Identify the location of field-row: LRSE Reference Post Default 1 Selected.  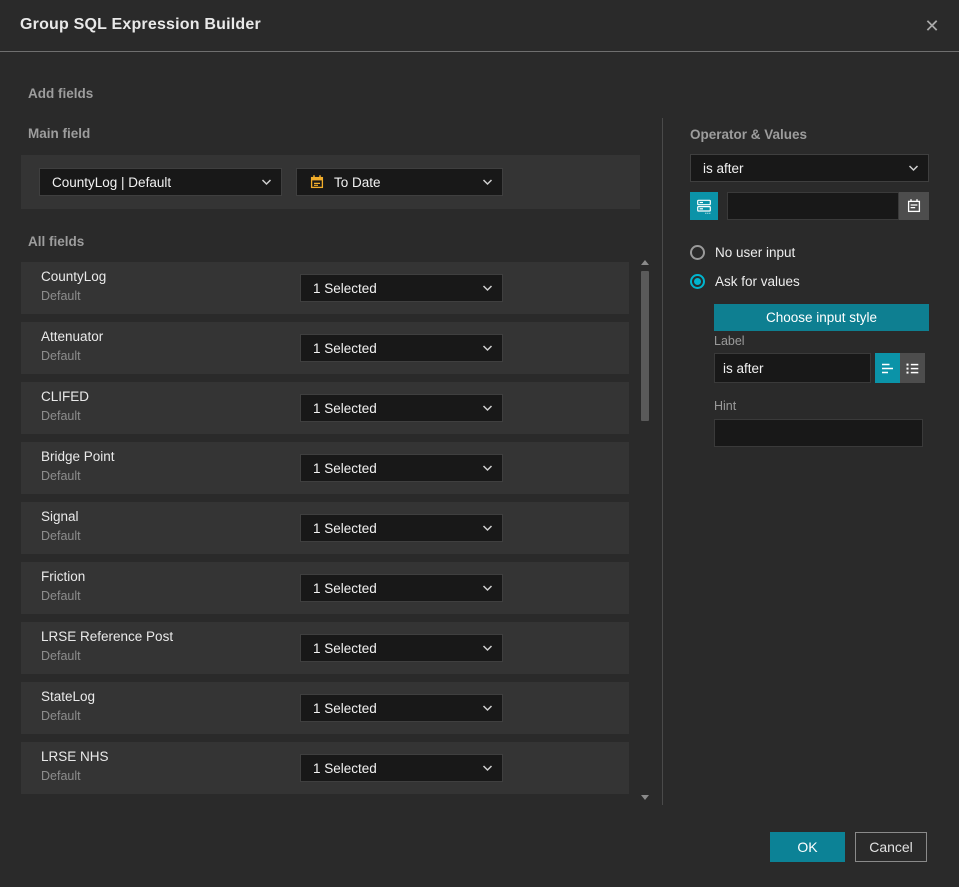
(325, 648).